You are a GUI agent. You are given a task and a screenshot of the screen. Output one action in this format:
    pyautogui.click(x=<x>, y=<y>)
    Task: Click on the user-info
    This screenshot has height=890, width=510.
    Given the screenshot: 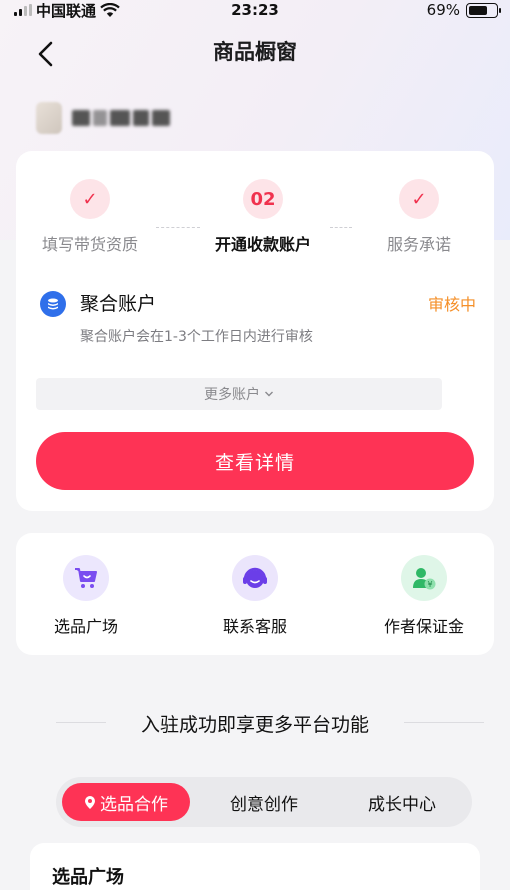 What is the action you would take?
    pyautogui.click(x=103, y=118)
    